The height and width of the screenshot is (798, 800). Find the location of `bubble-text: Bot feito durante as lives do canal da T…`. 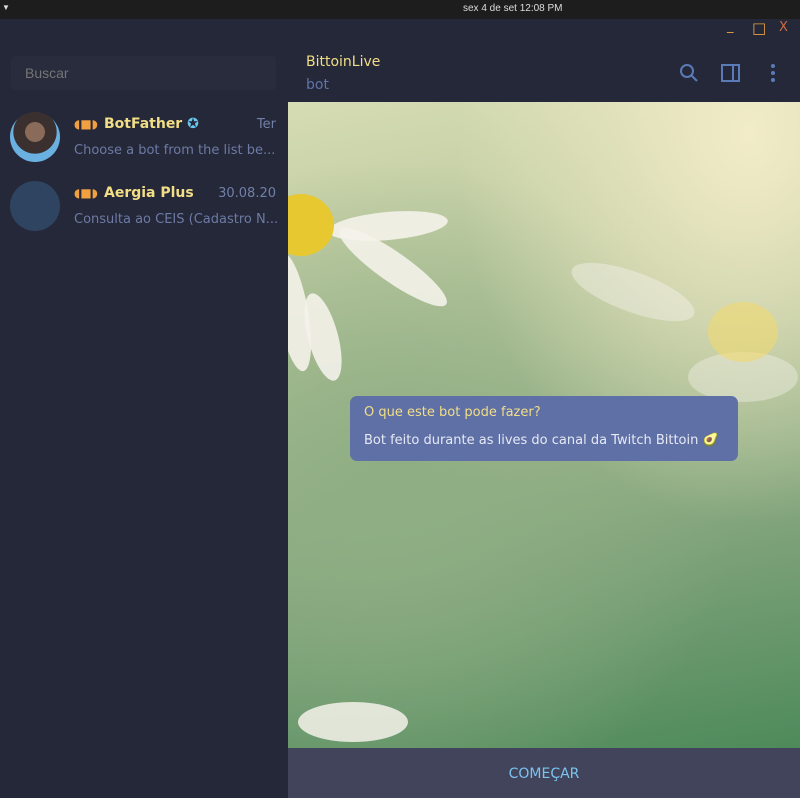

bubble-text: Bot feito durante as lives do canal da T… is located at coordinates (531, 440).